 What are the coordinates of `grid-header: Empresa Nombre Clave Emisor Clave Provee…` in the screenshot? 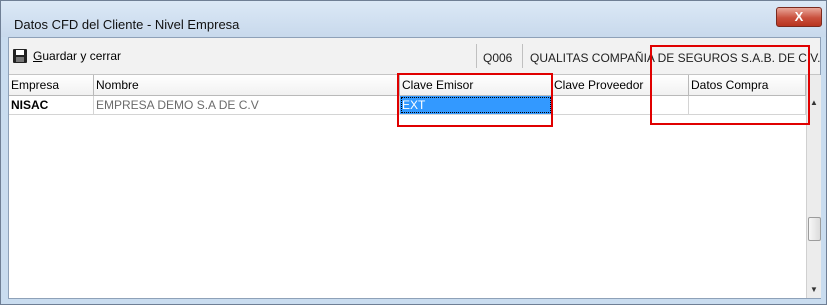 It's located at (407, 85).